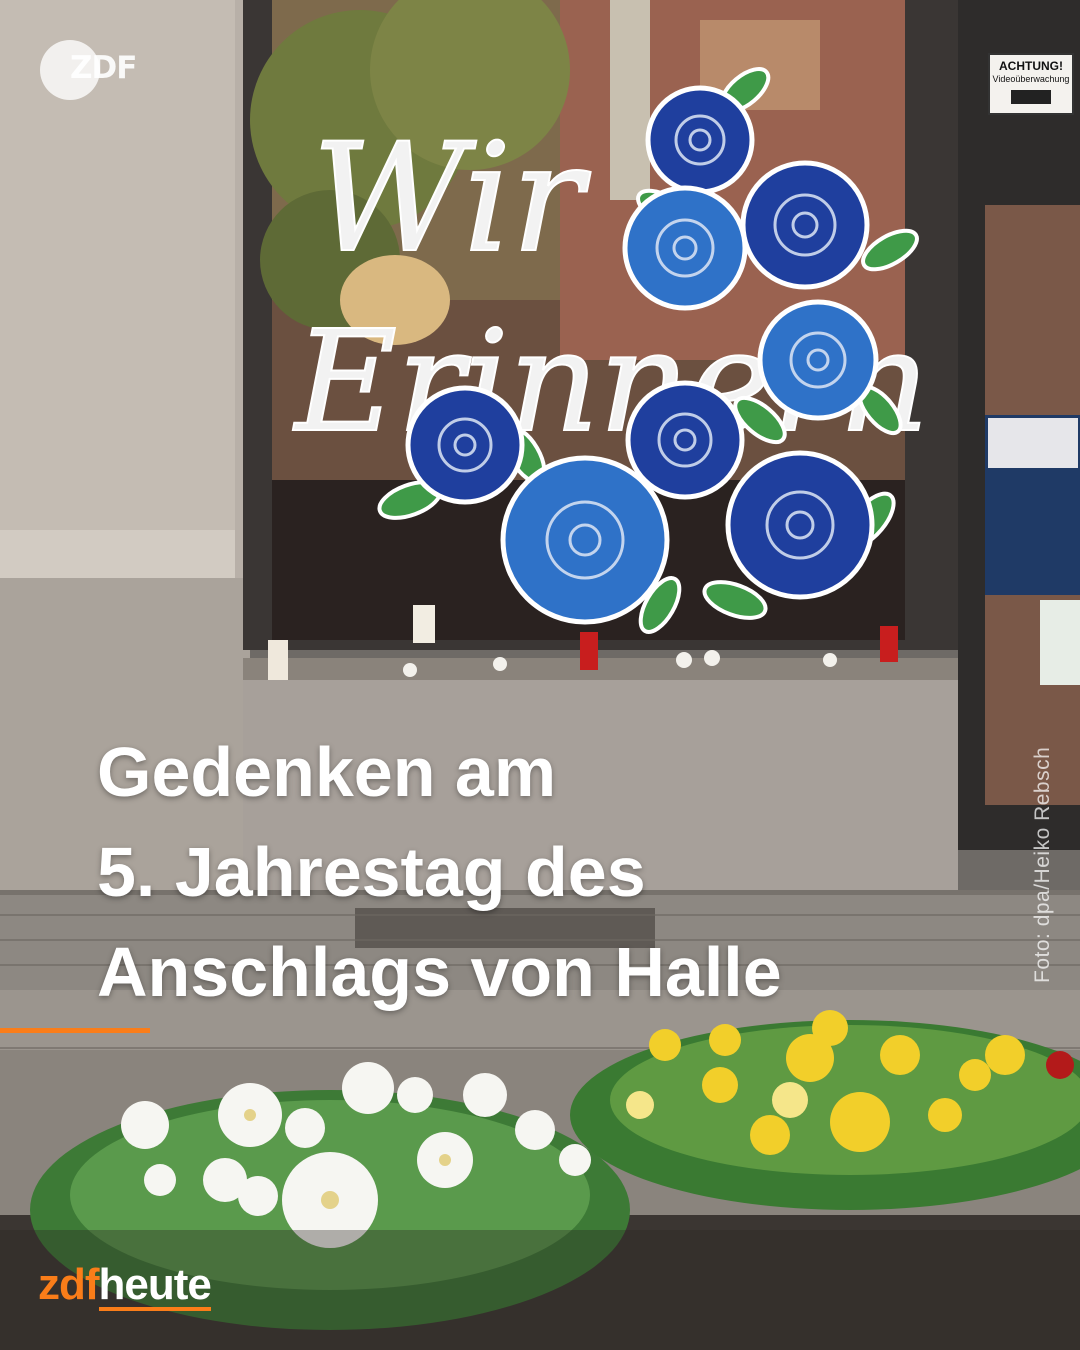  What do you see at coordinates (75, 1030) in the screenshot?
I see `accent-divider` at bounding box center [75, 1030].